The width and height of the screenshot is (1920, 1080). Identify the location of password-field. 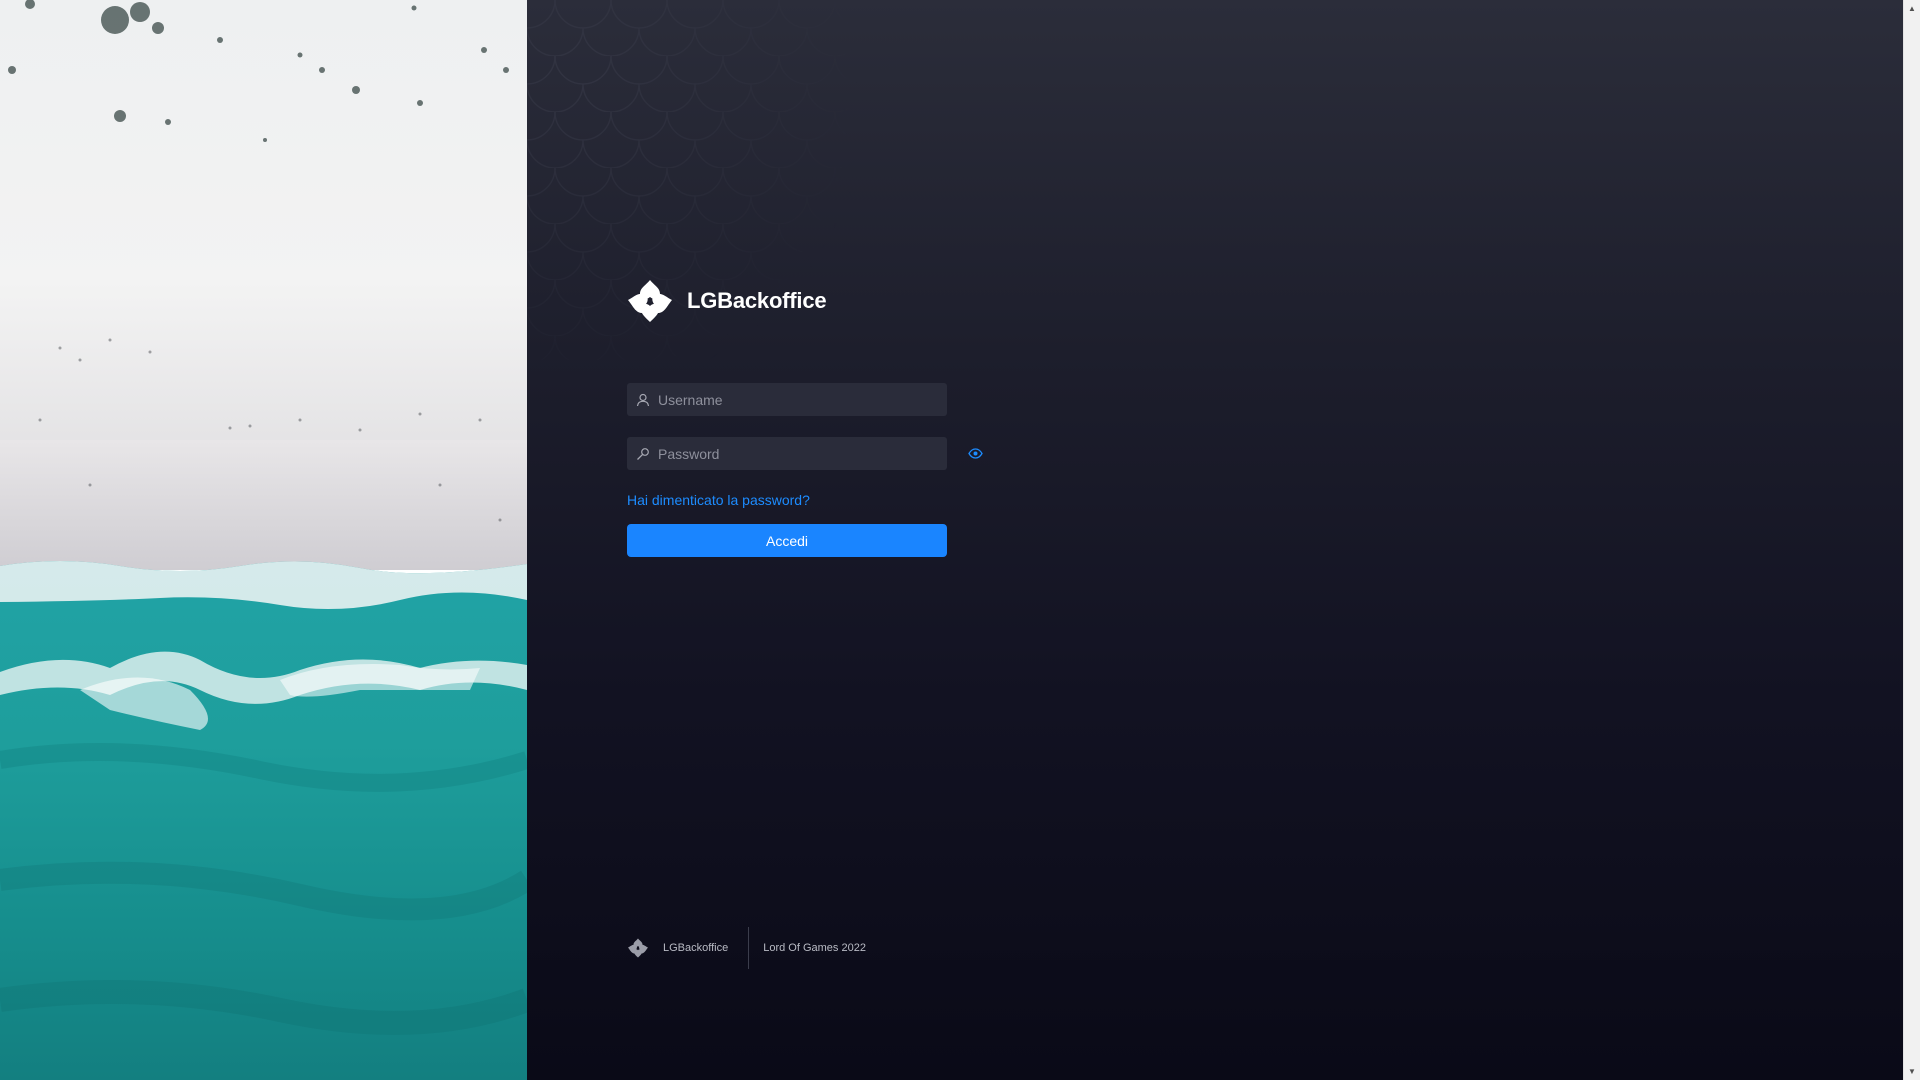
(787, 453).